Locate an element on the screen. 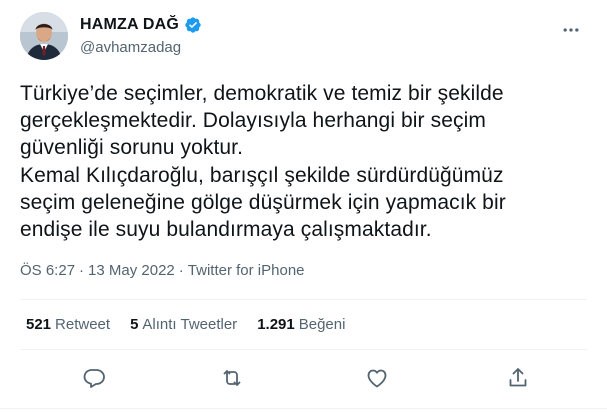 The width and height of the screenshot is (607, 412). tweet-date: 13 May 2022 is located at coordinates (131, 270).